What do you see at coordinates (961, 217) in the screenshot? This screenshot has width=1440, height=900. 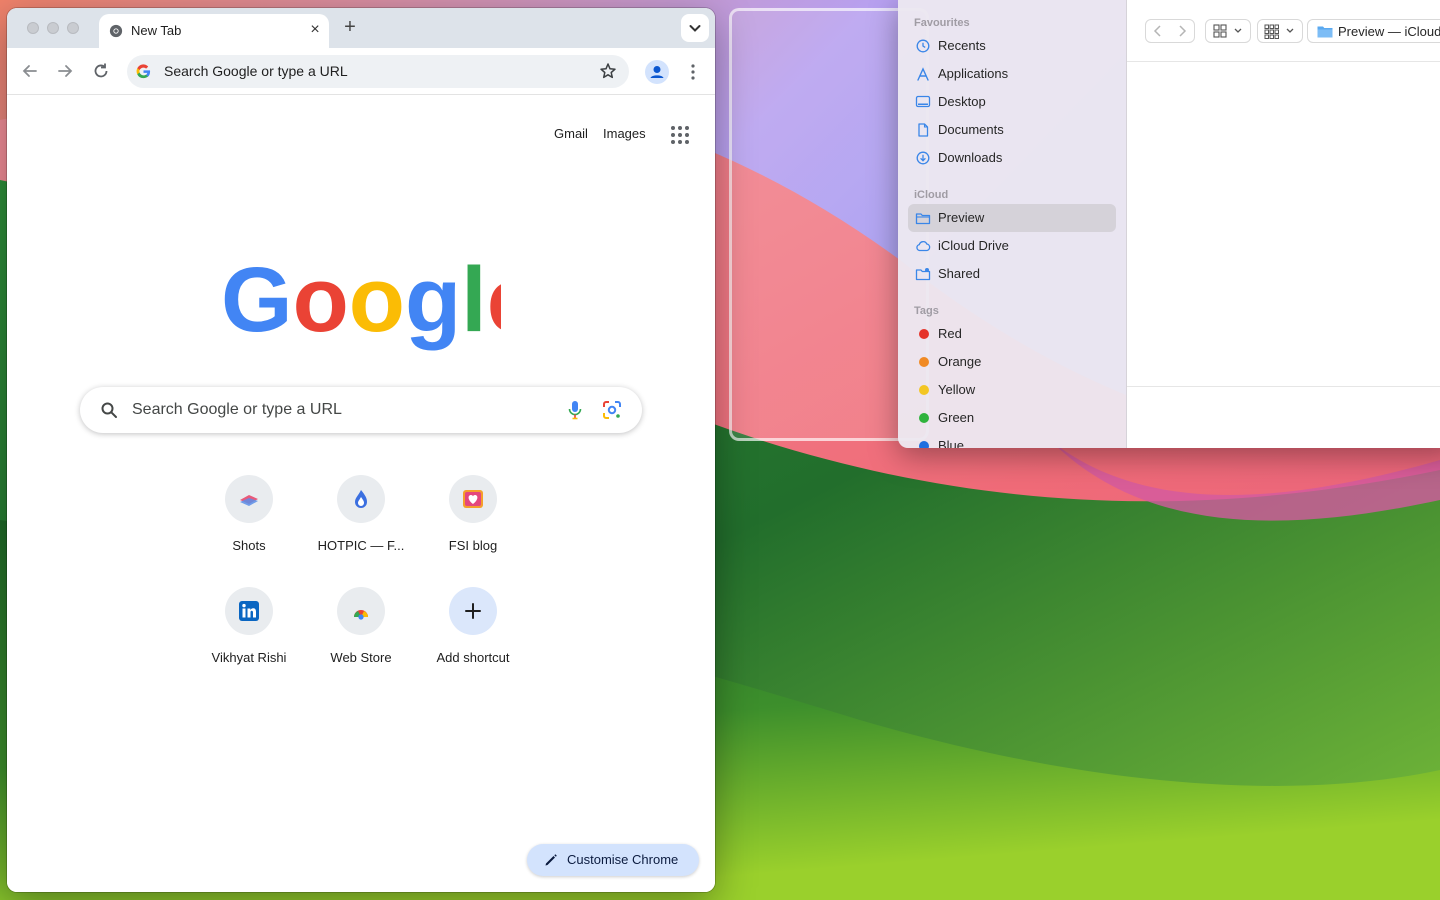 I see `sidebar-item-label: Preview` at bounding box center [961, 217].